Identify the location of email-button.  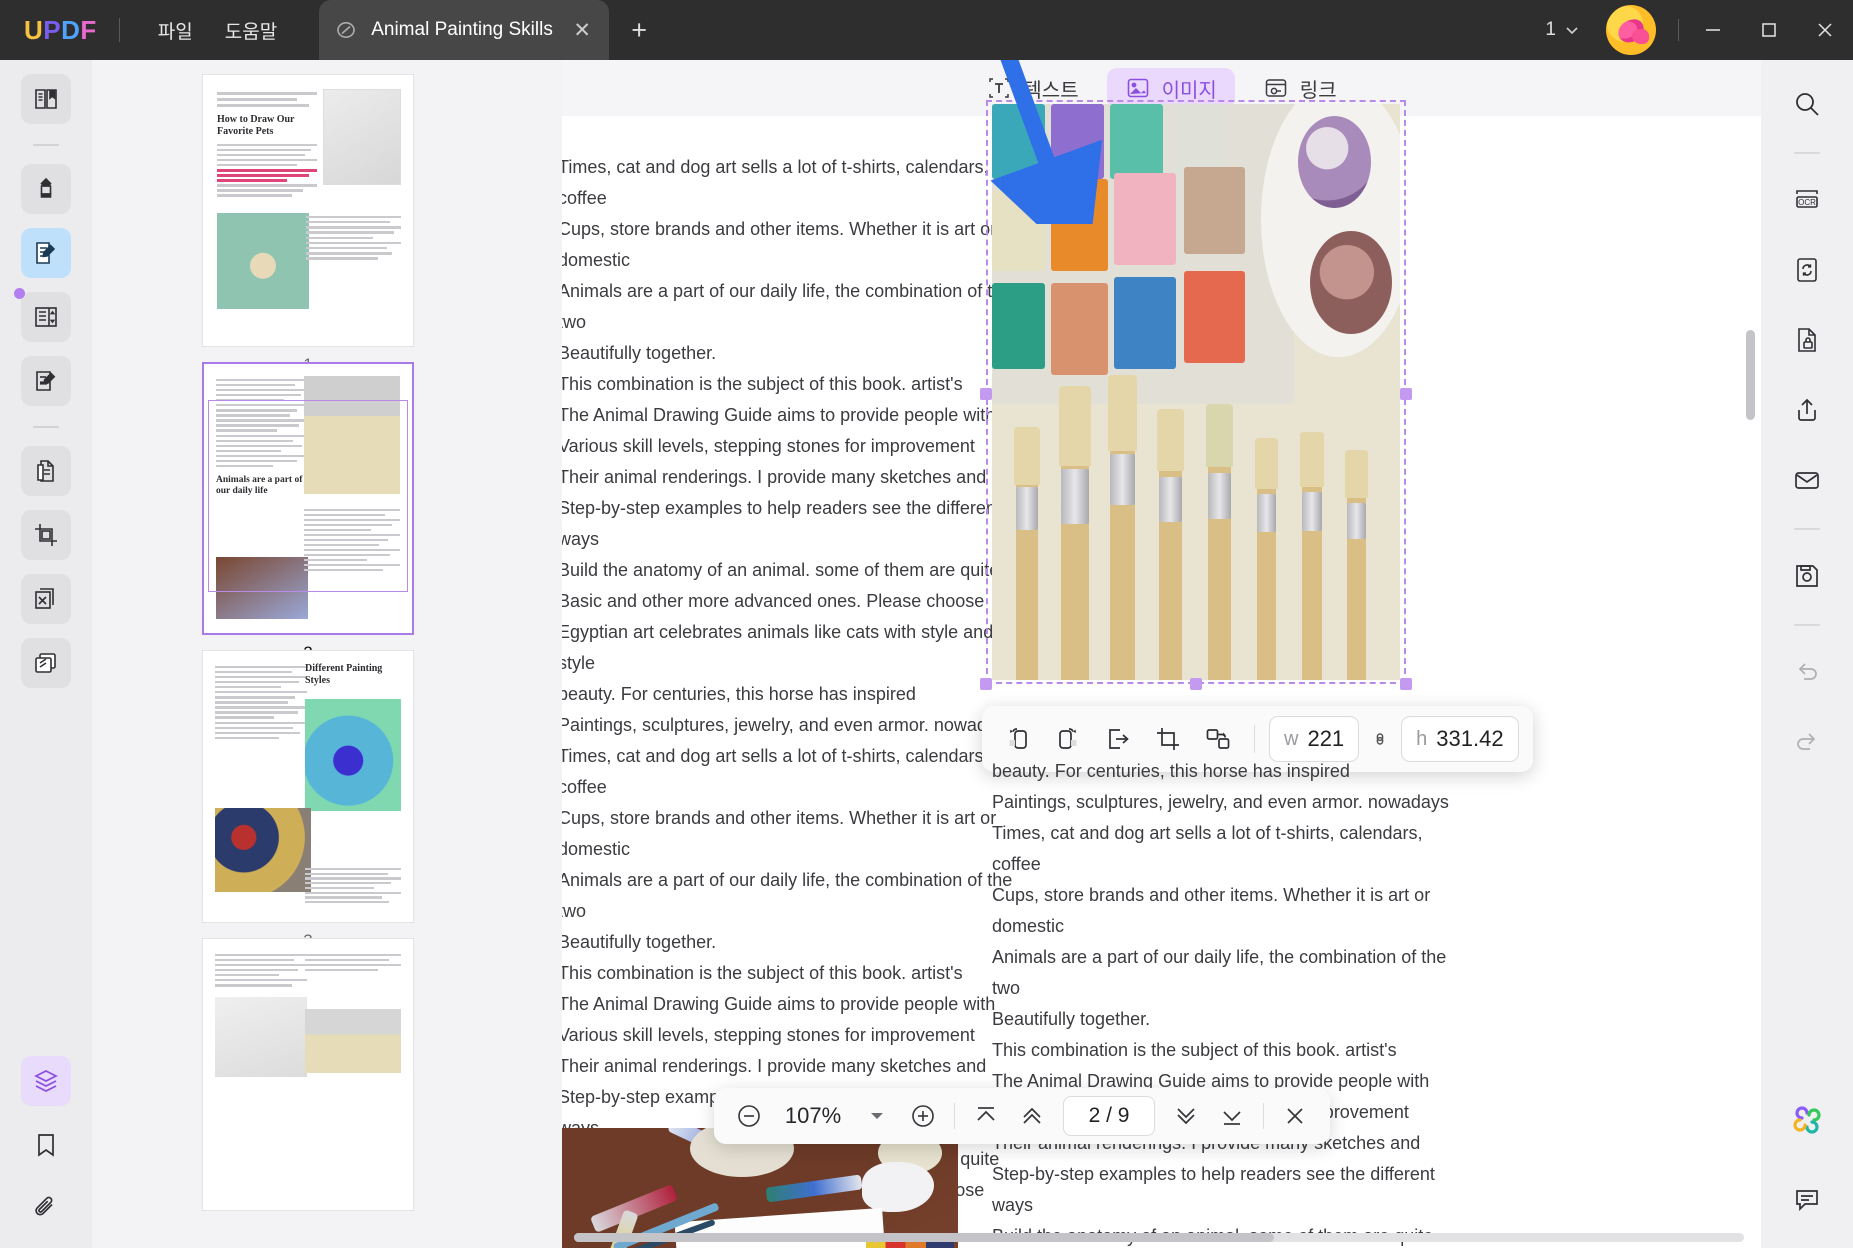
(1807, 480).